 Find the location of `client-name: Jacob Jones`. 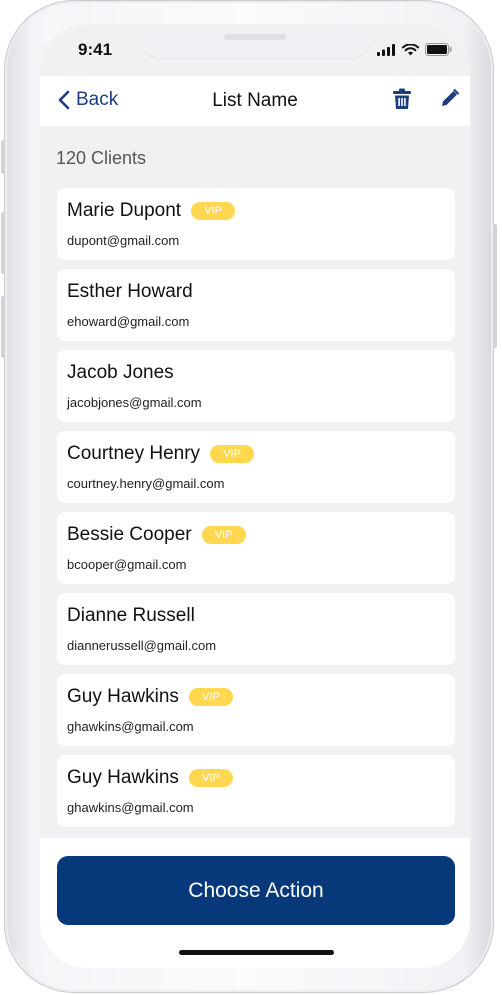

client-name: Jacob Jones is located at coordinates (120, 372).